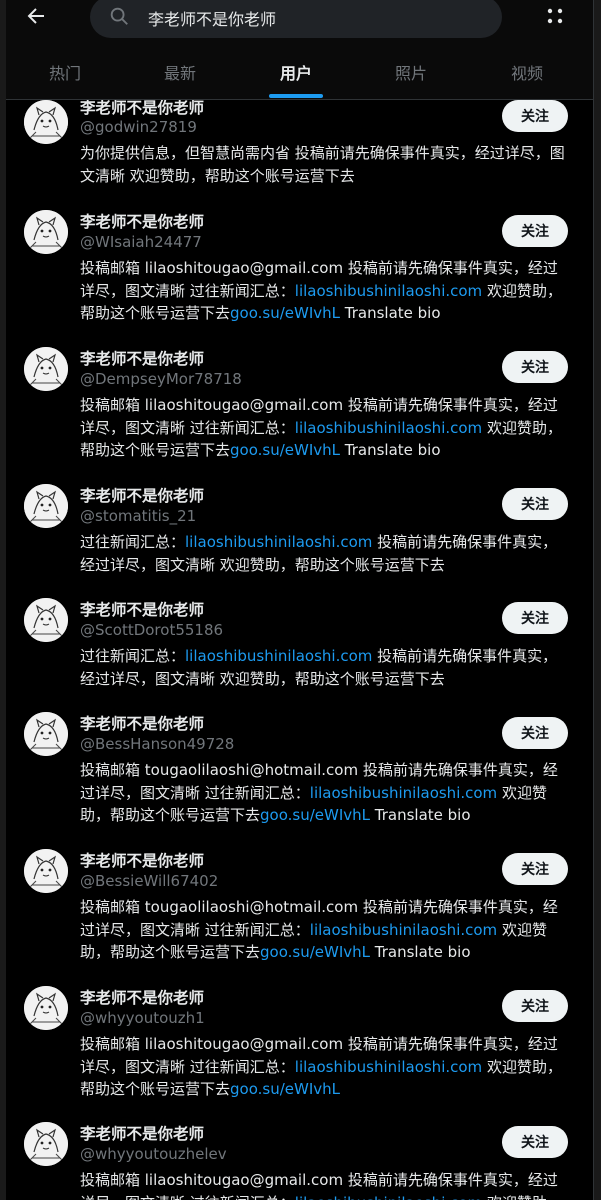 Image resolution: width=601 pixels, height=1200 pixels. Describe the element at coordinates (514, 1197) in the screenshot. I see `bio-text: 欢迎赞助` at that location.